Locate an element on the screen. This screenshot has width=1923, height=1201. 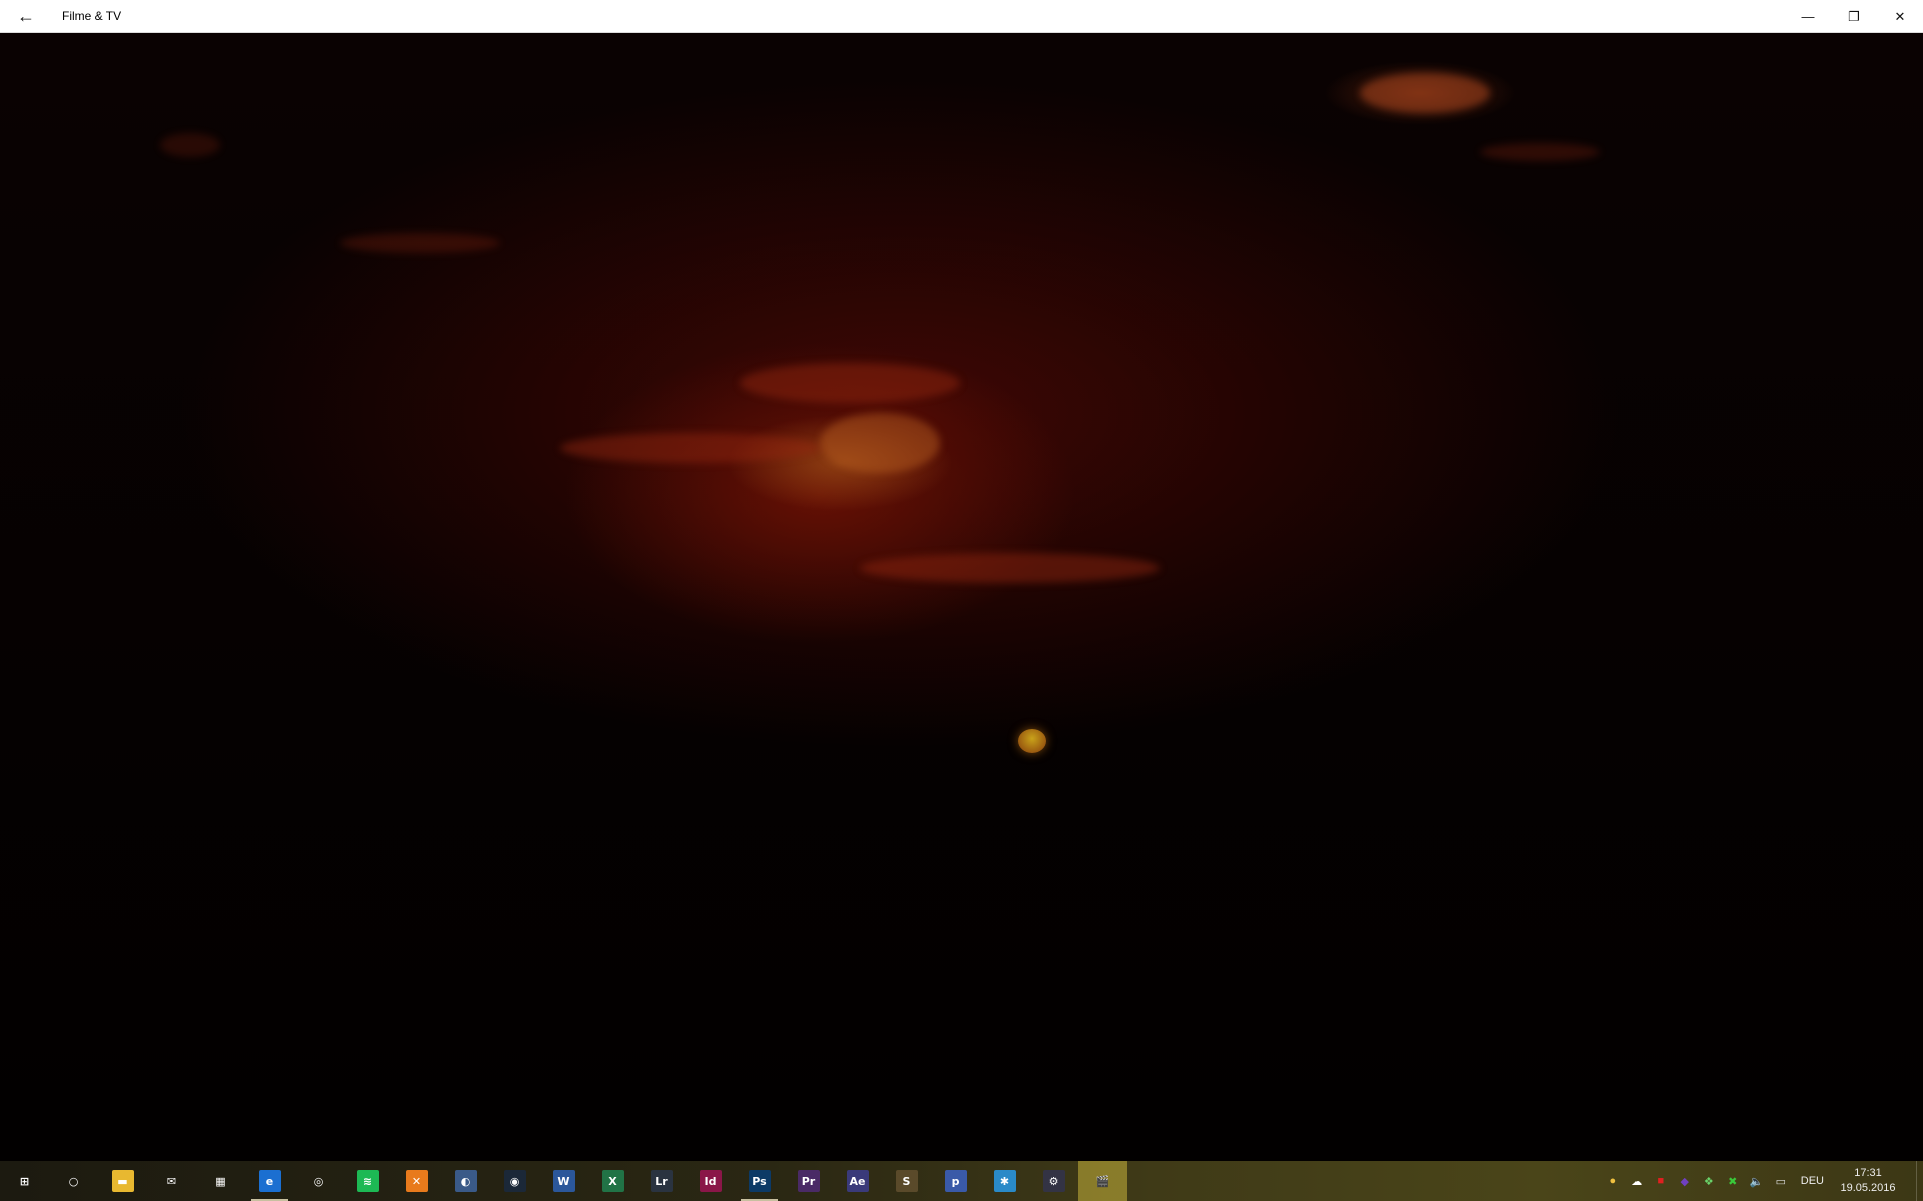
mail-button: ✉ is located at coordinates (171, 1181).